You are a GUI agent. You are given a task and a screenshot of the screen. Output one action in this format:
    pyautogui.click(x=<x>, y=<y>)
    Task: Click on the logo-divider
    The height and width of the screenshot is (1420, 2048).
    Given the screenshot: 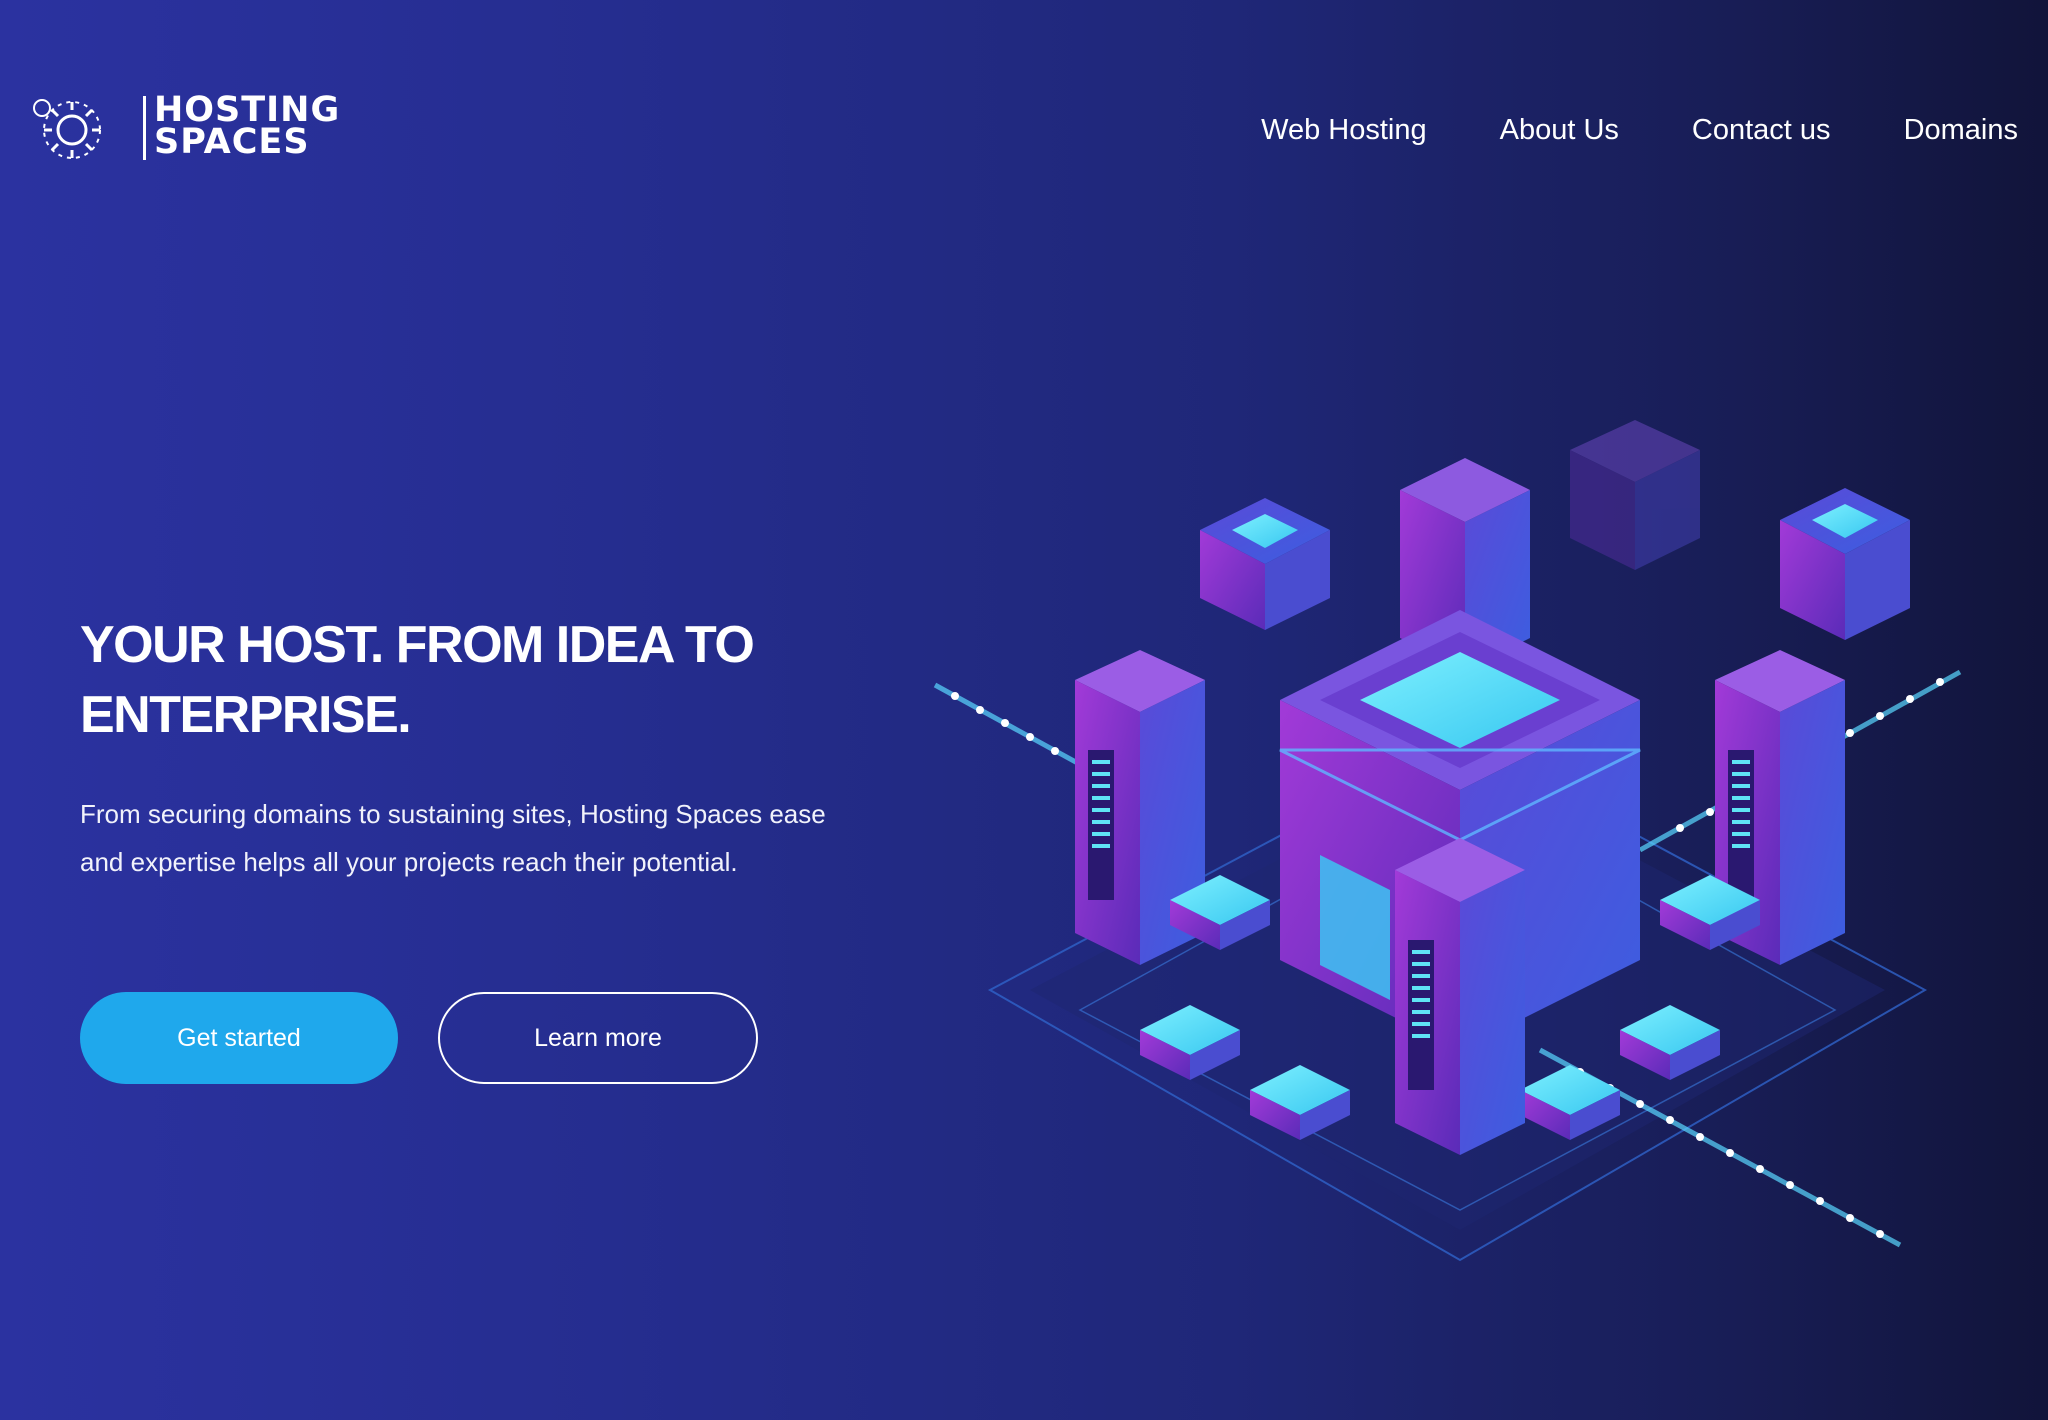 What is the action you would take?
    pyautogui.click(x=144, y=128)
    